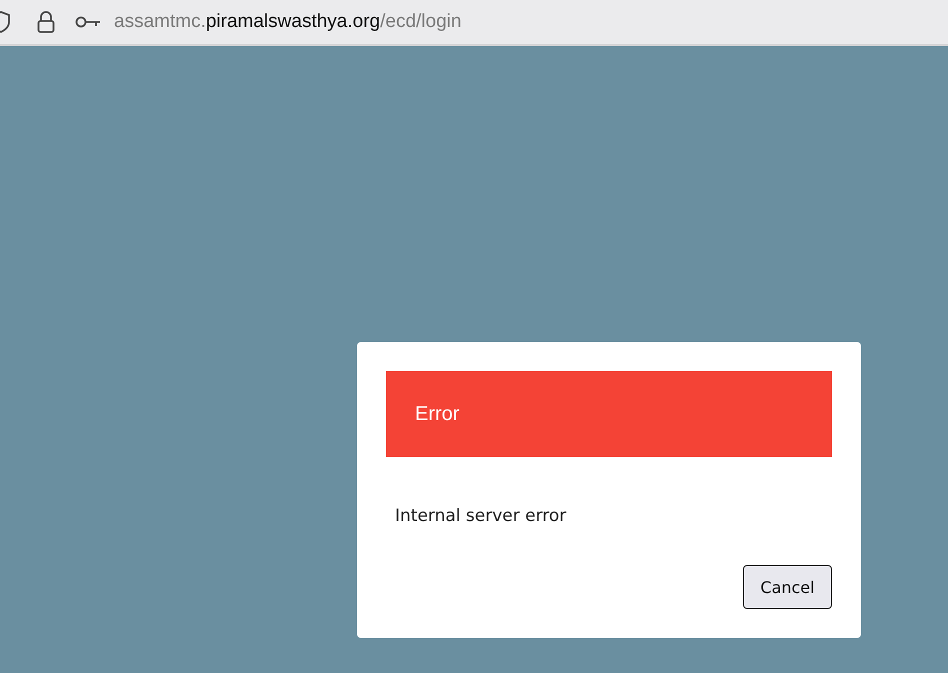 The width and height of the screenshot is (948, 673). What do you see at coordinates (46, 22) in the screenshot?
I see `lock-icon` at bounding box center [46, 22].